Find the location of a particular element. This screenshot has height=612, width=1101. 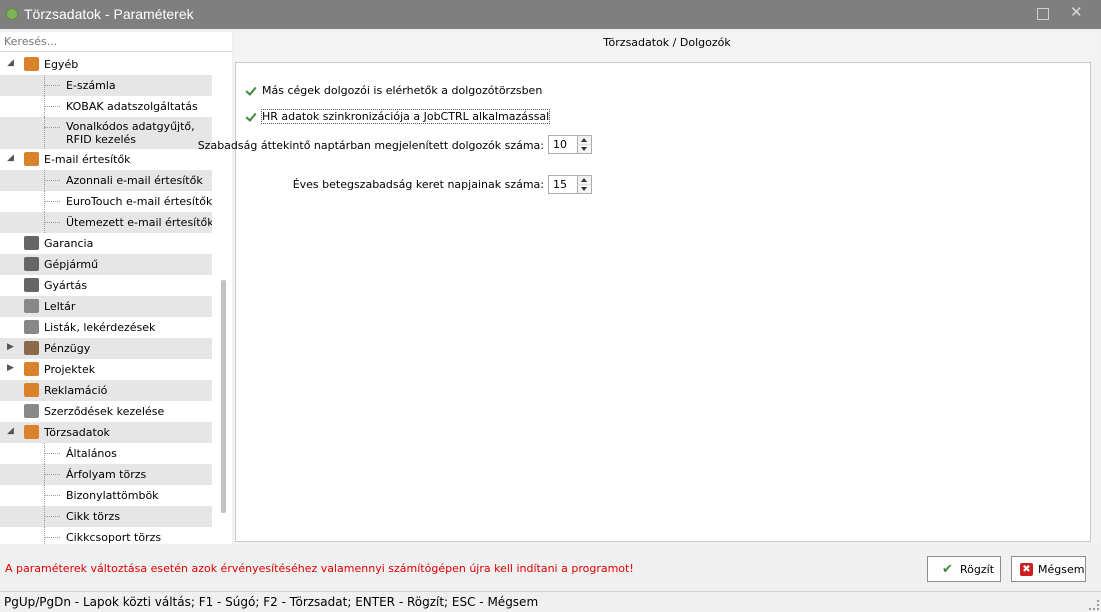

tree-item: KOBAK adatszolgáltatás is located at coordinates (106, 106).